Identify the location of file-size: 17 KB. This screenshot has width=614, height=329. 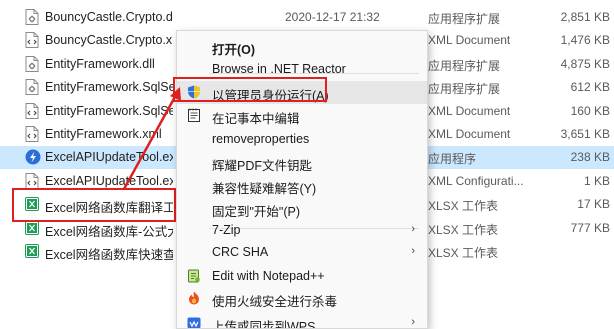
(593, 204).